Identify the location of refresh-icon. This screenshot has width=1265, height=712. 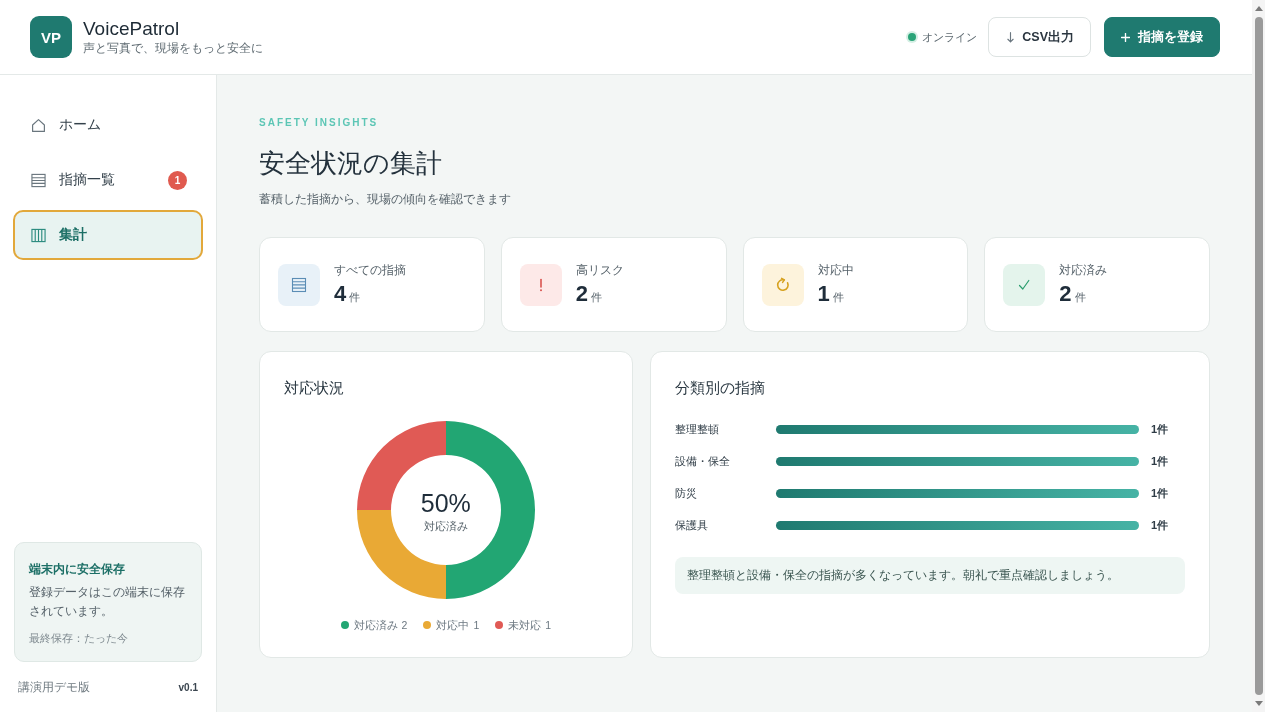
(782, 284).